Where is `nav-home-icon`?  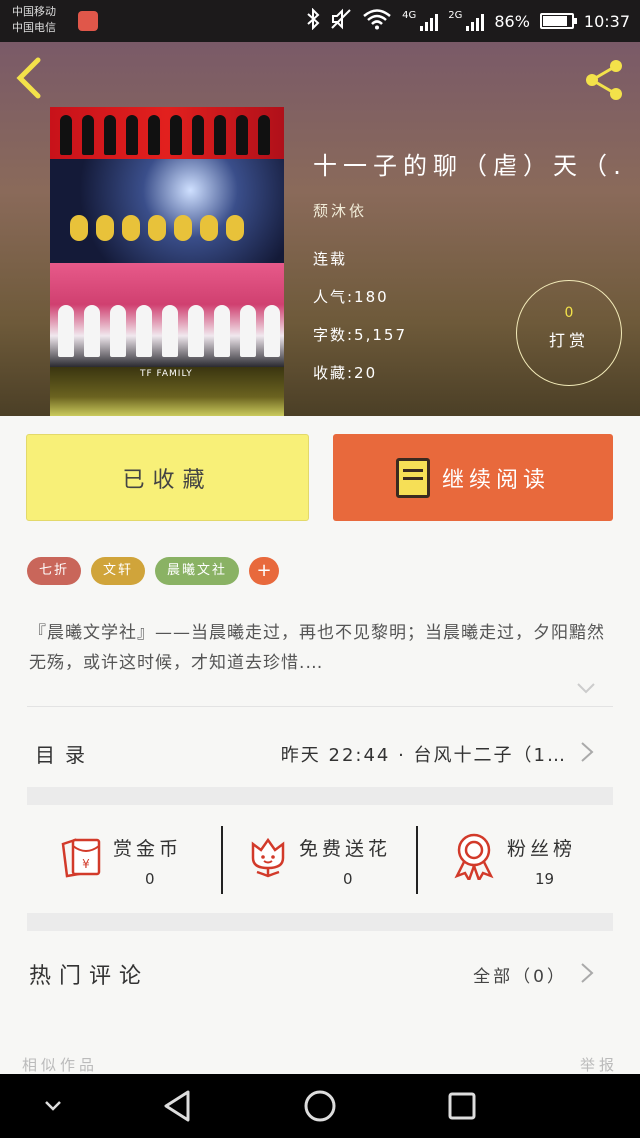 nav-home-icon is located at coordinates (320, 1106).